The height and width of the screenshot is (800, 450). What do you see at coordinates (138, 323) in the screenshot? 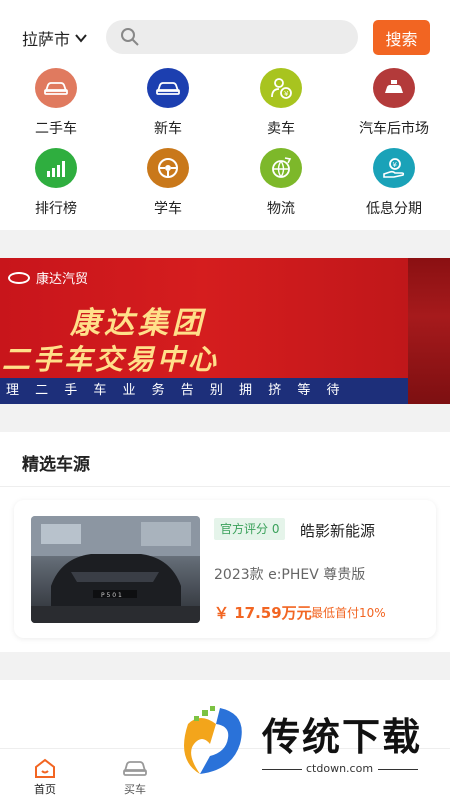
I see `banner-headline: 康达集团` at bounding box center [138, 323].